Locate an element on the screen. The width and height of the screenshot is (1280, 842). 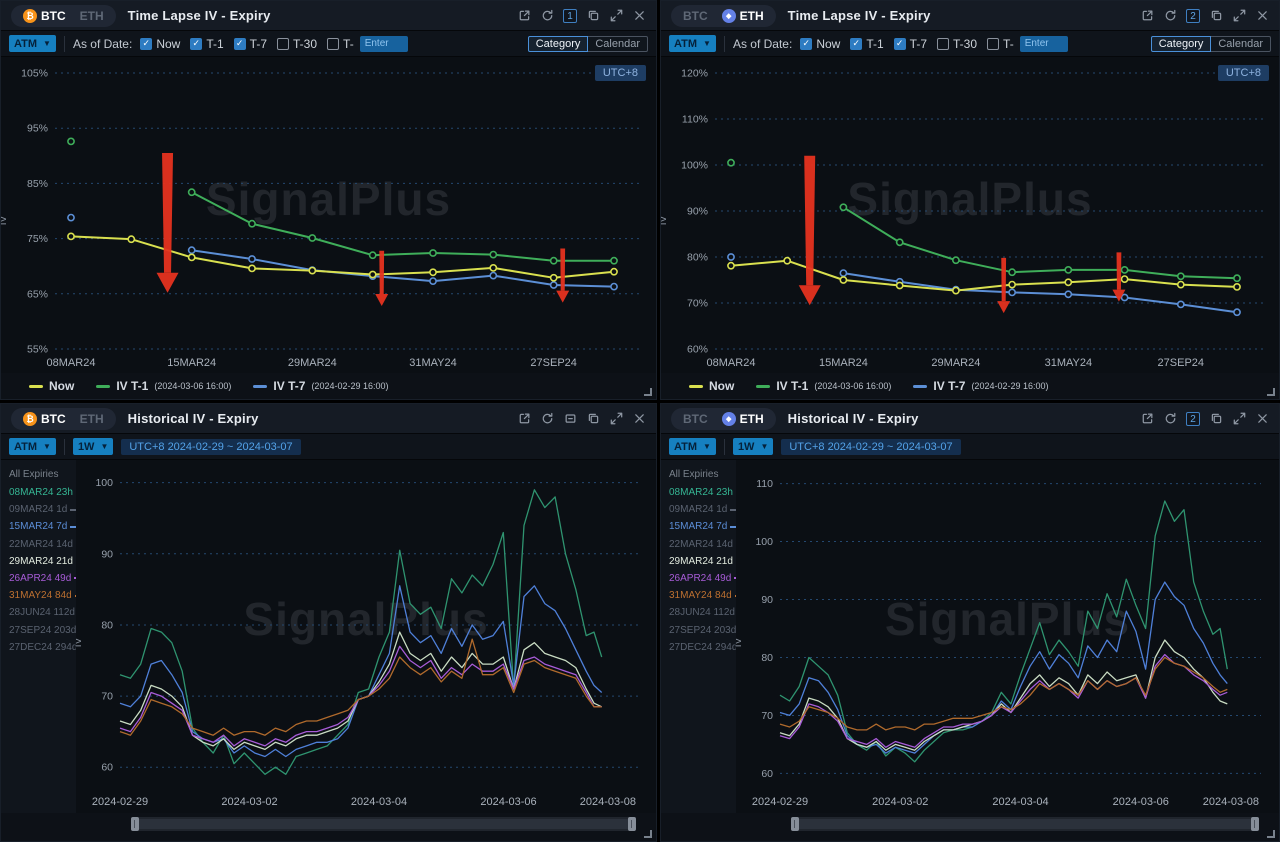
expiry-label: 31MAY24 84d is located at coordinates (700, 596).